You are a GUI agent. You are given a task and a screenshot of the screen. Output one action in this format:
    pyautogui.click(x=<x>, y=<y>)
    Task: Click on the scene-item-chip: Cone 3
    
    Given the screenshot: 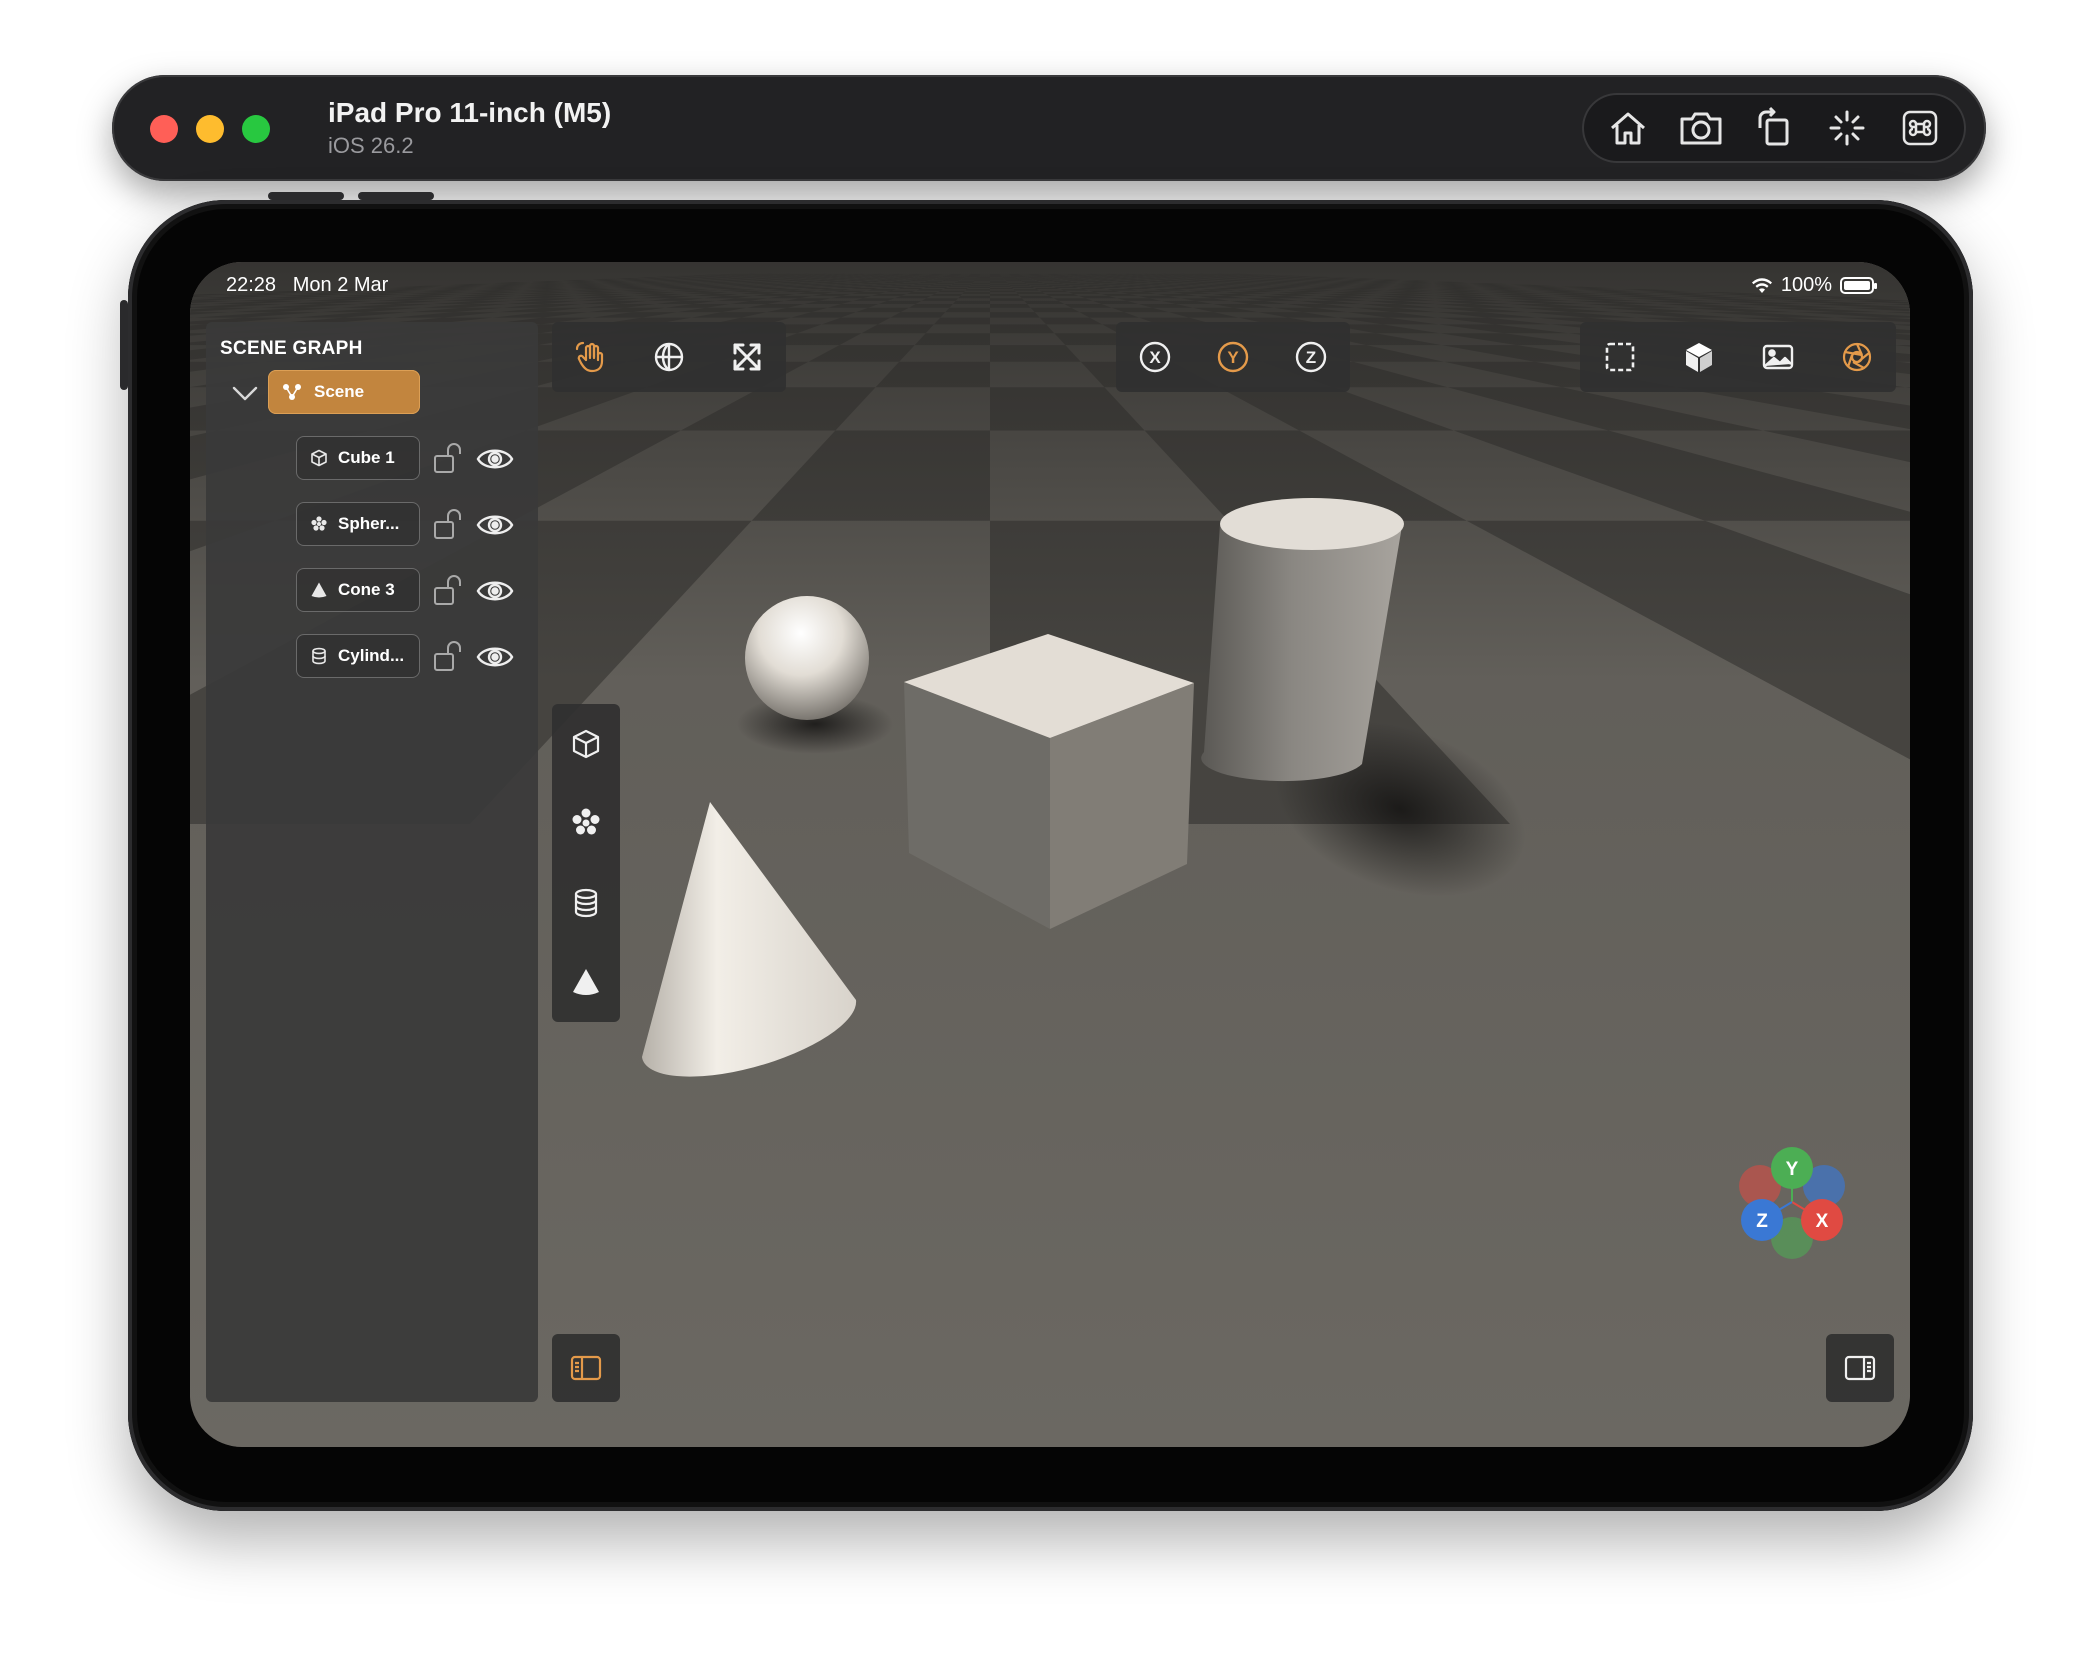 What is the action you would take?
    pyautogui.click(x=358, y=590)
    